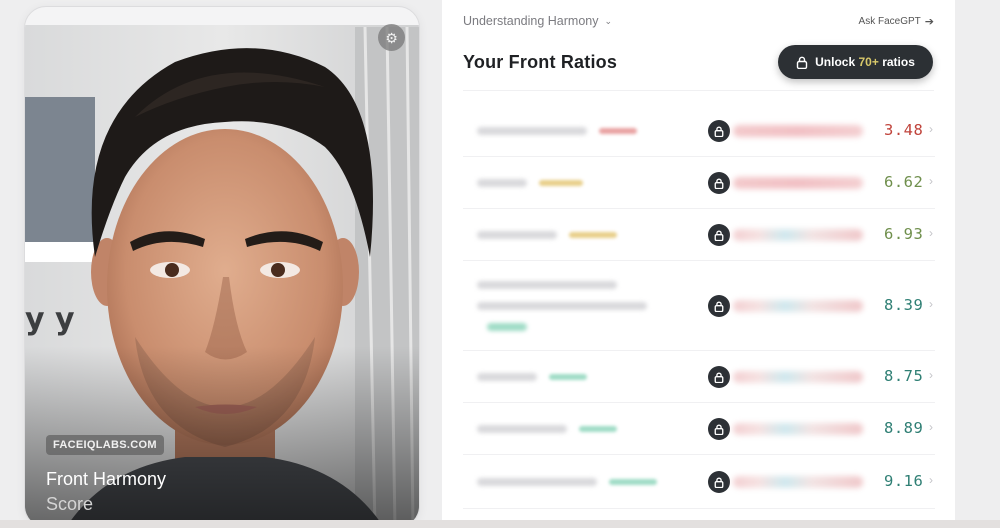  I want to click on ratio-score: 6.93, so click(904, 234).